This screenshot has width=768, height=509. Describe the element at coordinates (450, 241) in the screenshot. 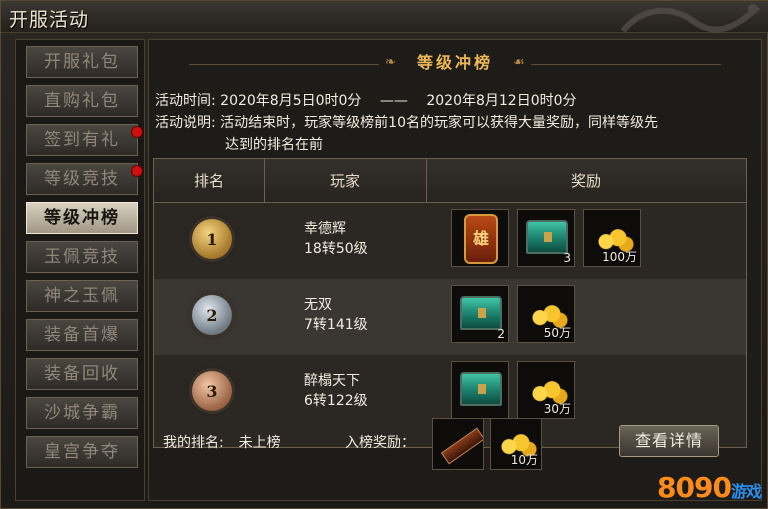

I see `table-row: 1 幸德辉 18转50级 雄 3 100万` at that location.